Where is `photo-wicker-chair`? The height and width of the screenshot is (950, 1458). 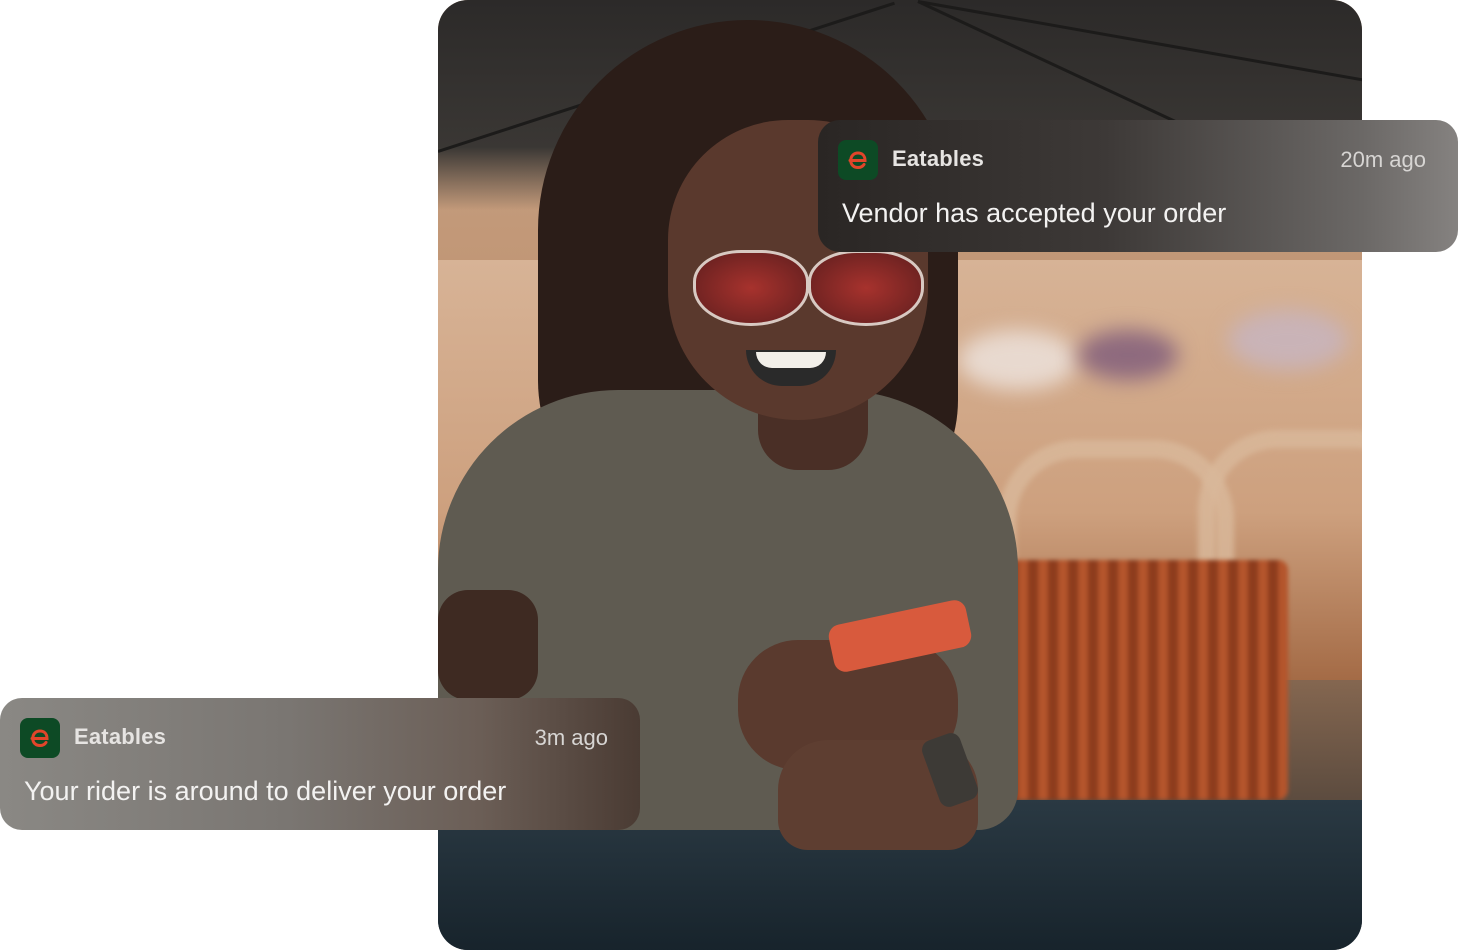 photo-wicker-chair is located at coordinates (1133, 680).